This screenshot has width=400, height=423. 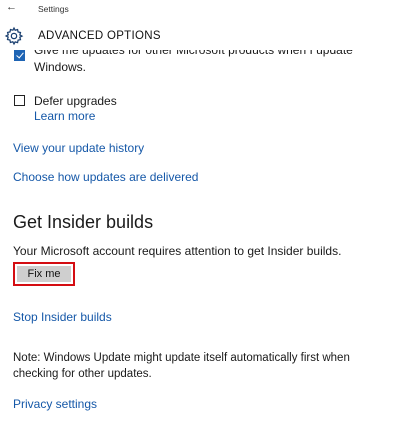 What do you see at coordinates (78, 148) in the screenshot?
I see `view-update-history-link: View your update history` at bounding box center [78, 148].